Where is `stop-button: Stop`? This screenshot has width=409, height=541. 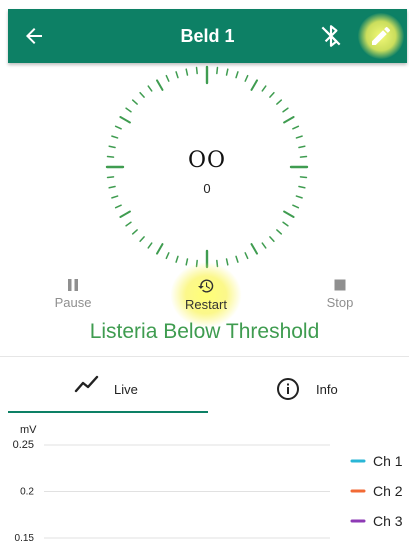
stop-button: Stop is located at coordinates (340, 298).